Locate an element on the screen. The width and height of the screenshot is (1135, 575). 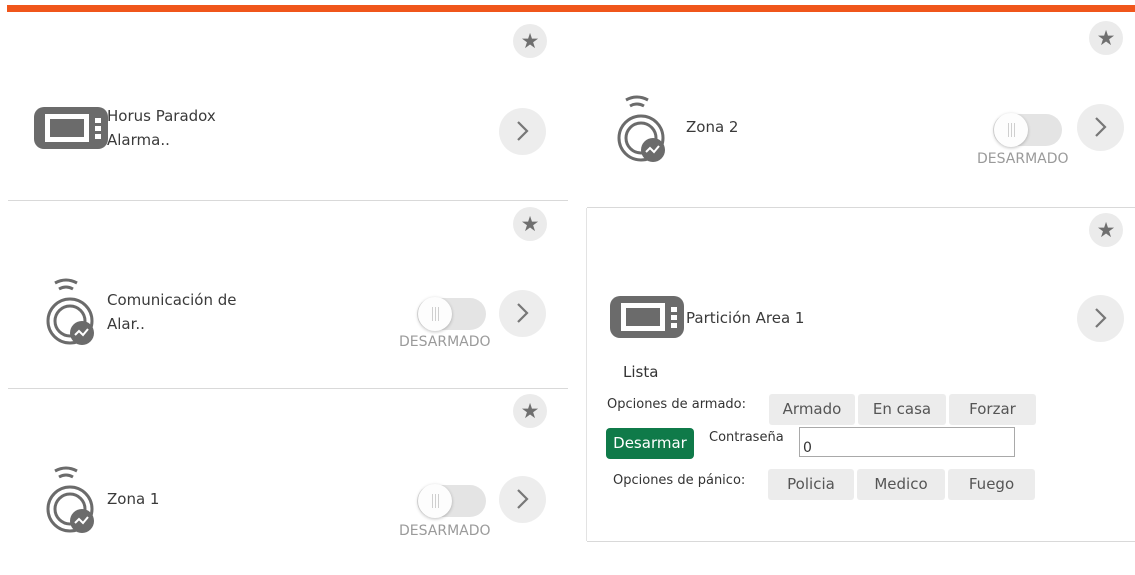
top-accent-bar is located at coordinates (571, 8).